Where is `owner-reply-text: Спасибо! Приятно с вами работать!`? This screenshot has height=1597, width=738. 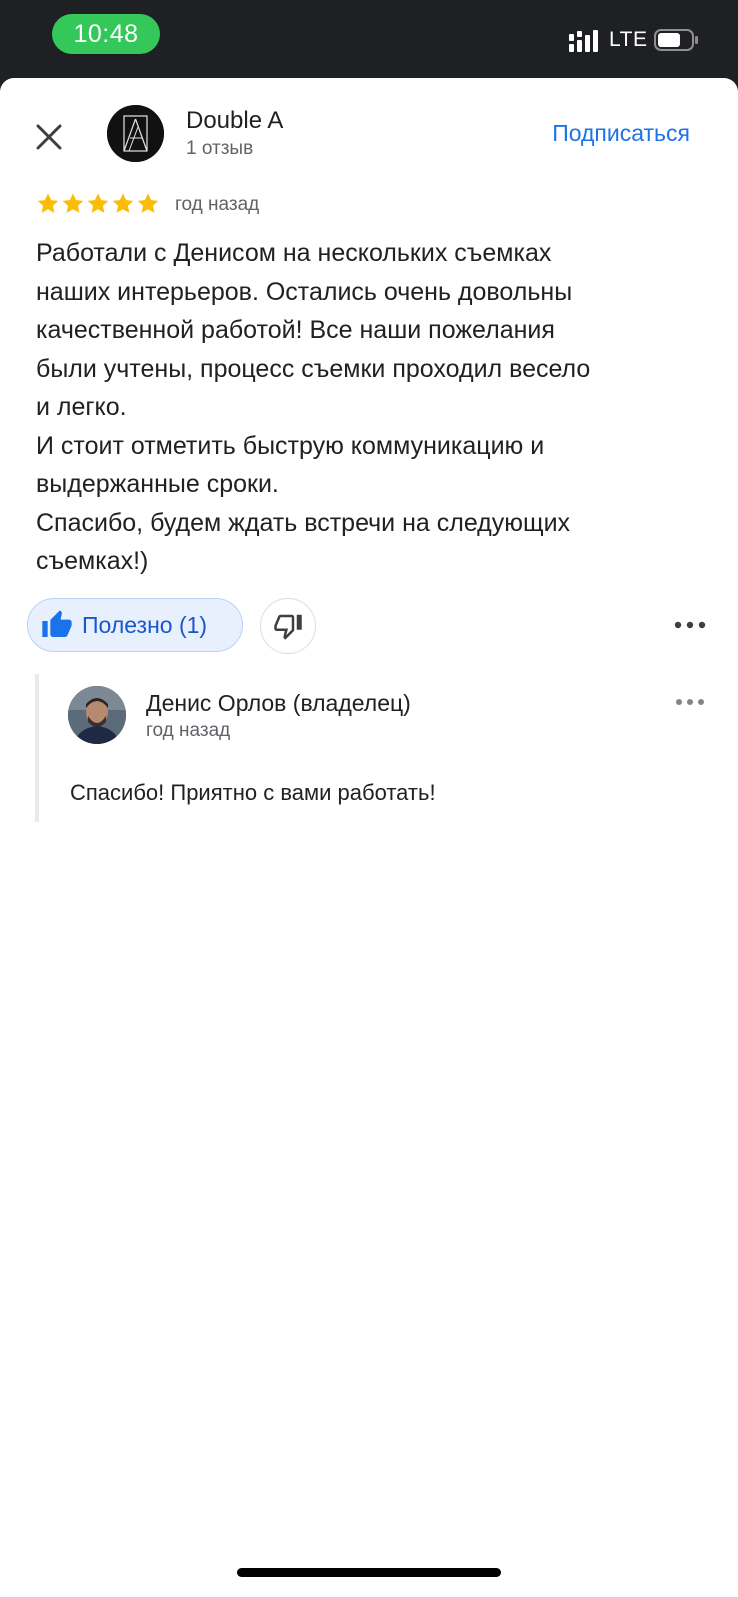
owner-reply-text: Спасибо! Приятно с вами работать! is located at coordinates (253, 792).